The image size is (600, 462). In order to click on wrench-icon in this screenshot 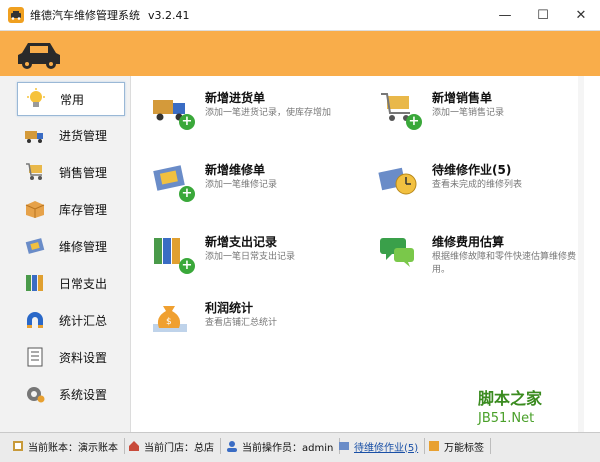, I will do `click(344, 446)`.